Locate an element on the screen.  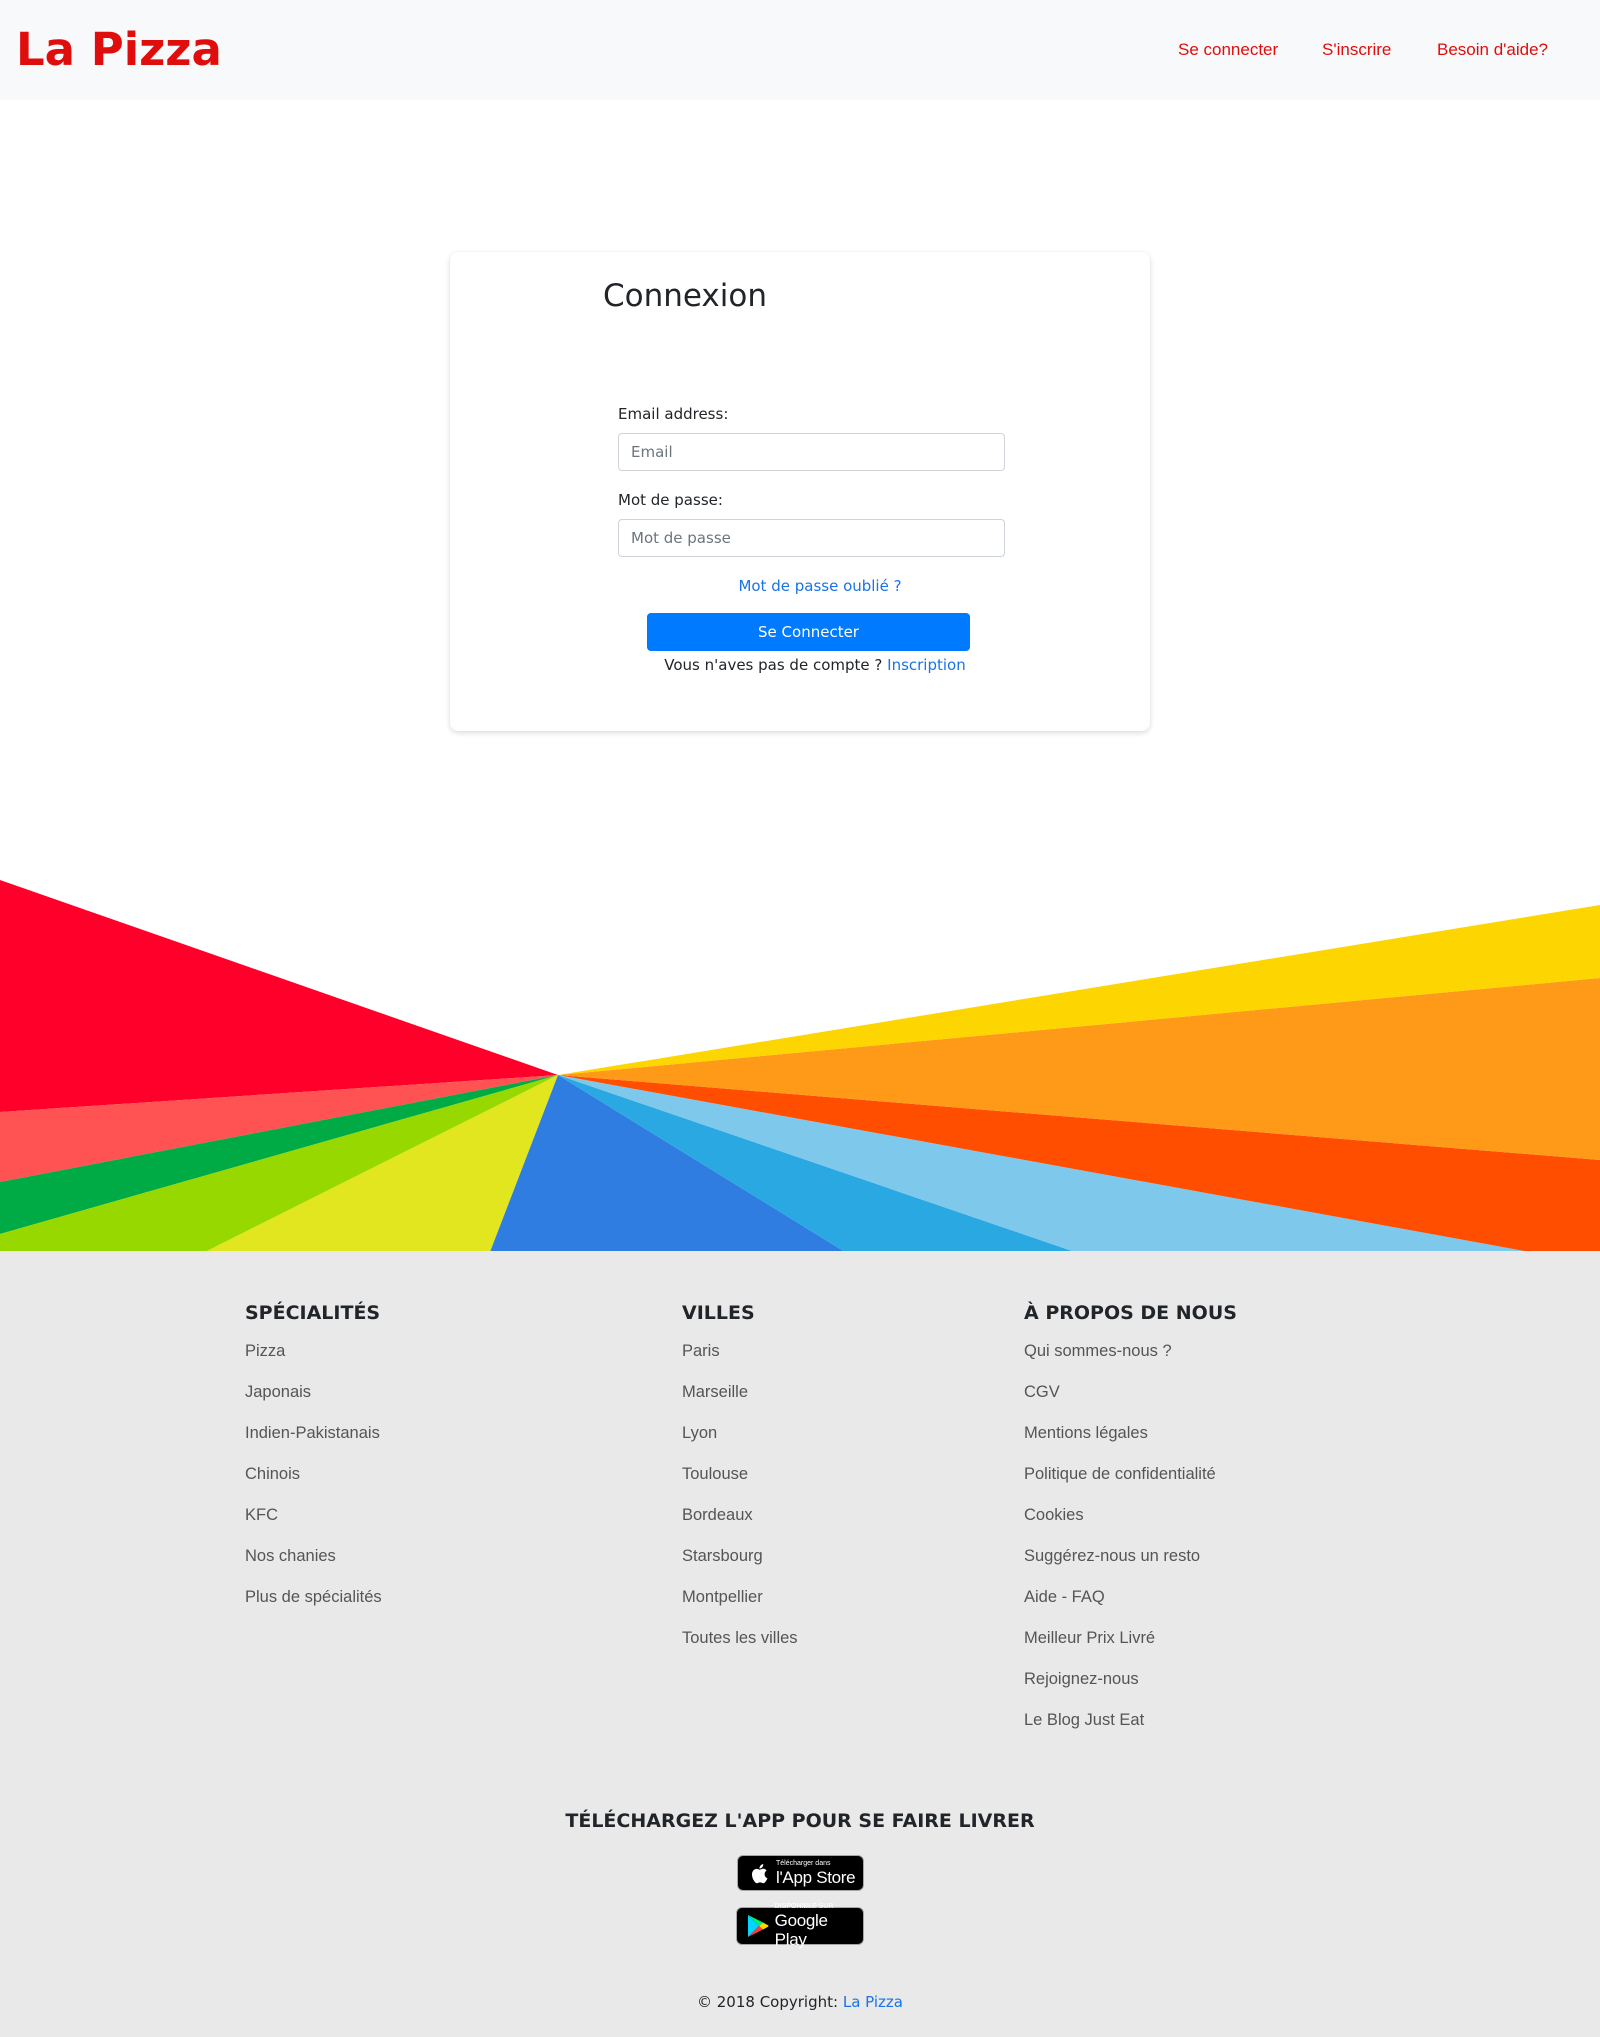
footer-link: Politique de confidentialité is located at coordinates (1120, 1474).